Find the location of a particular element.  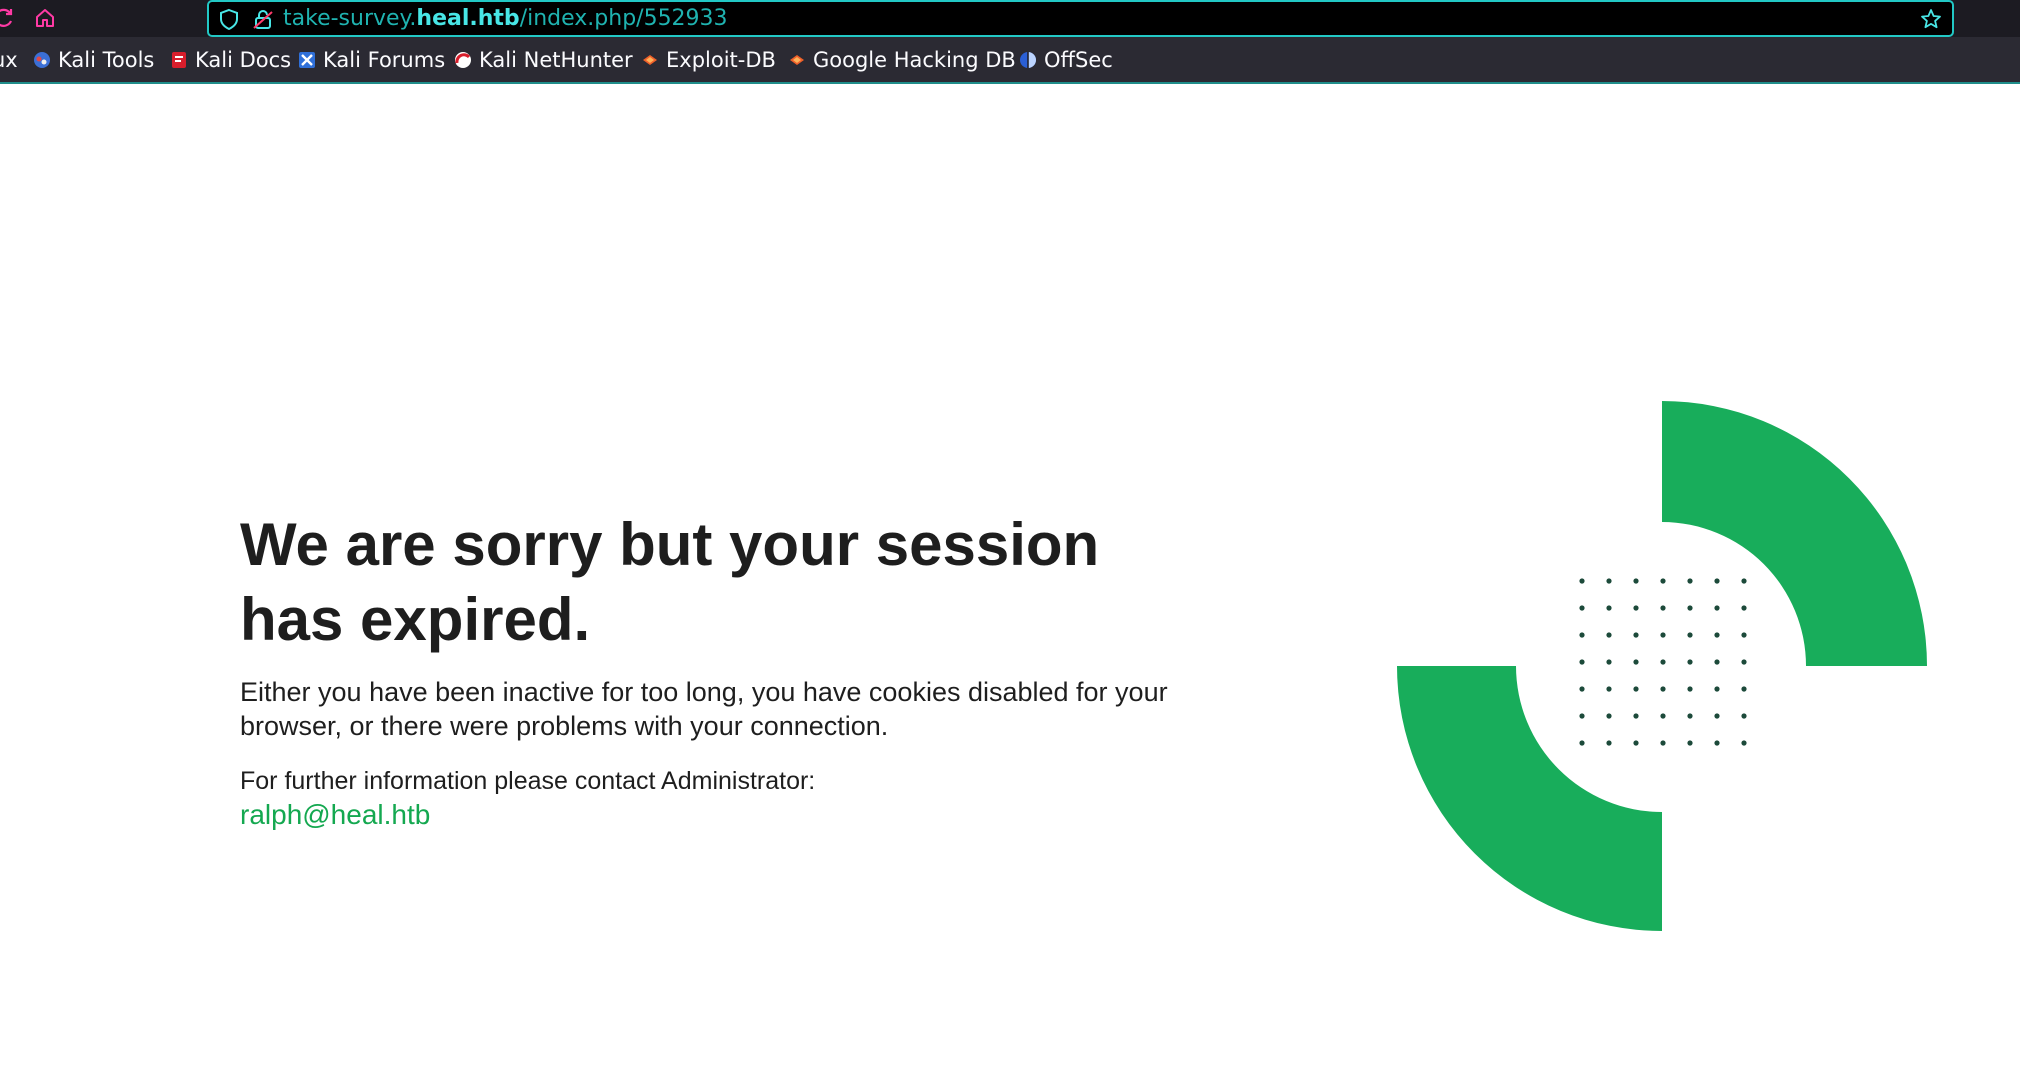

bookmark-google-hacking-db: Google Hacking DB is located at coordinates (902, 60).